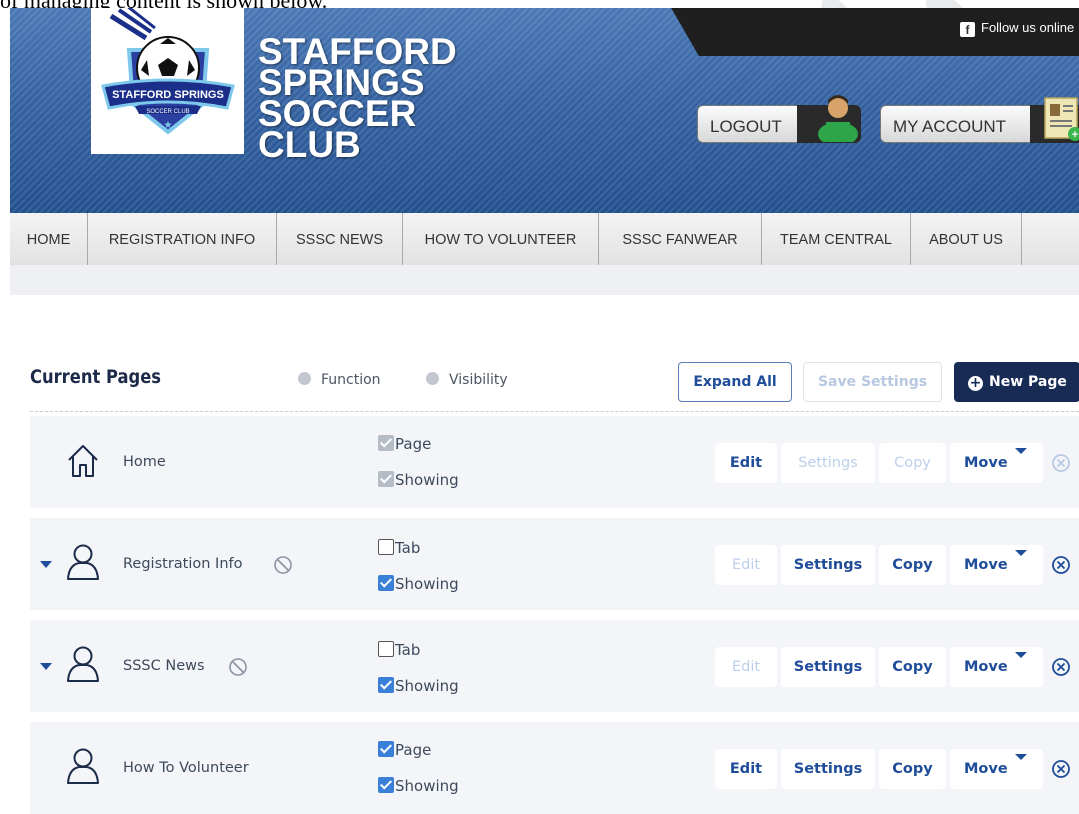  I want to click on club-logo: STAFFORD SPRINGS SOCCER CLUB ★, so click(167, 81).